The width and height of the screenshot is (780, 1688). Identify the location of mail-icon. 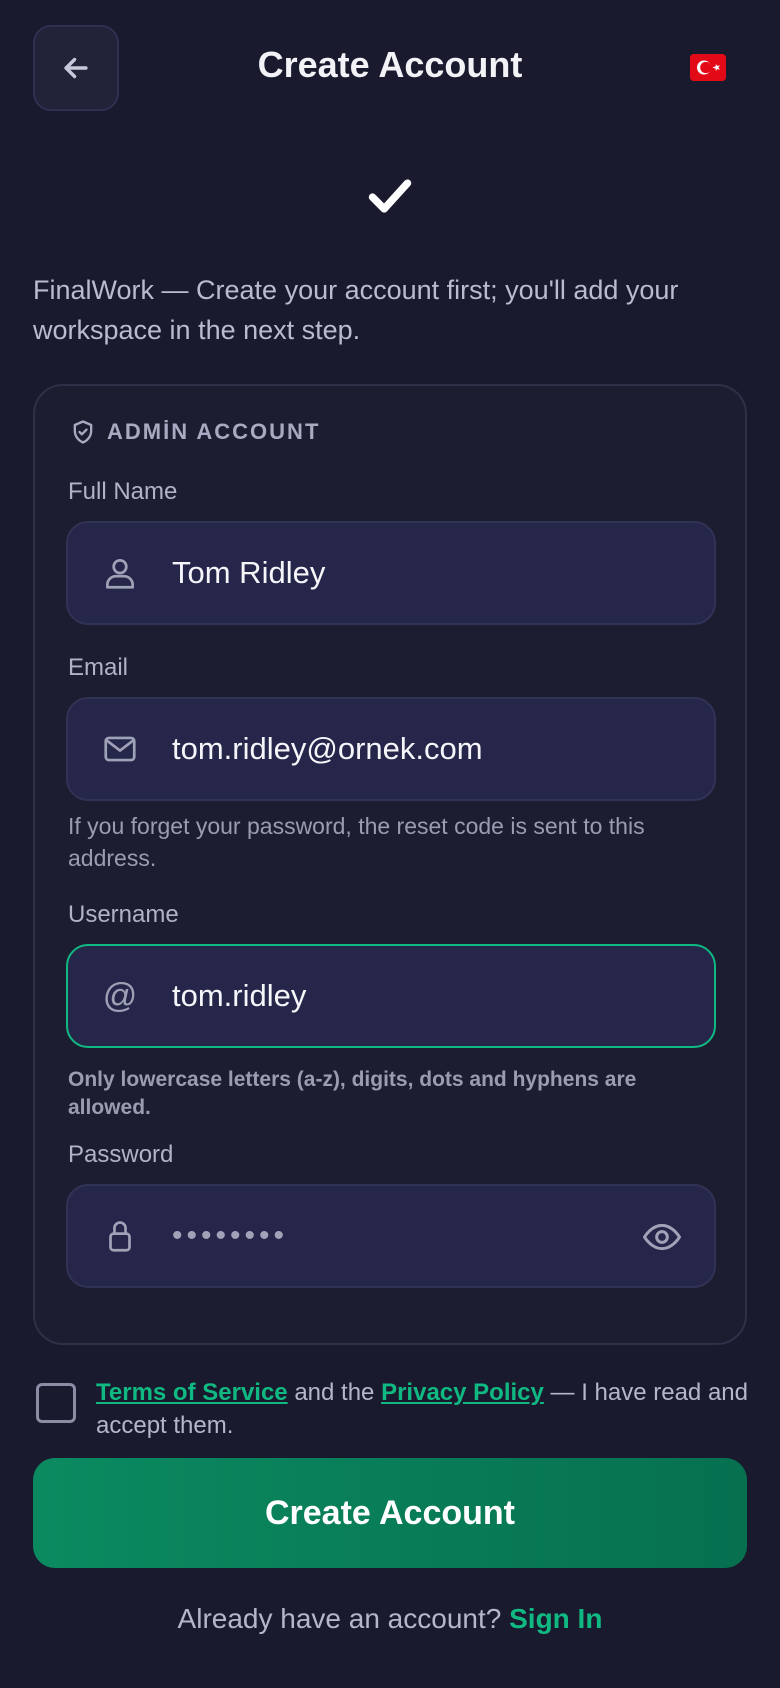
(120, 749).